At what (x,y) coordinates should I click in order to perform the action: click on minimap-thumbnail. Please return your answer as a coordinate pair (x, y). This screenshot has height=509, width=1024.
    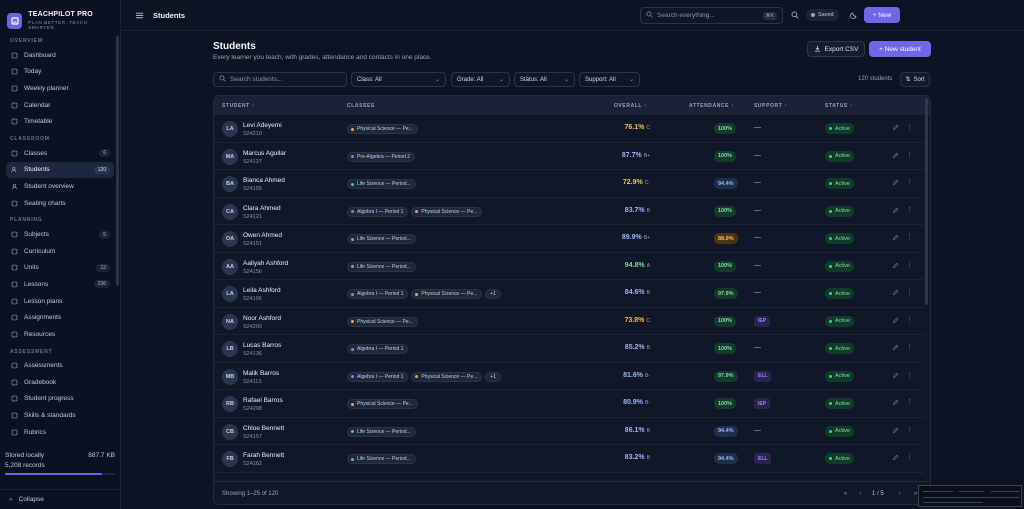
    Looking at the image, I should click on (970, 496).